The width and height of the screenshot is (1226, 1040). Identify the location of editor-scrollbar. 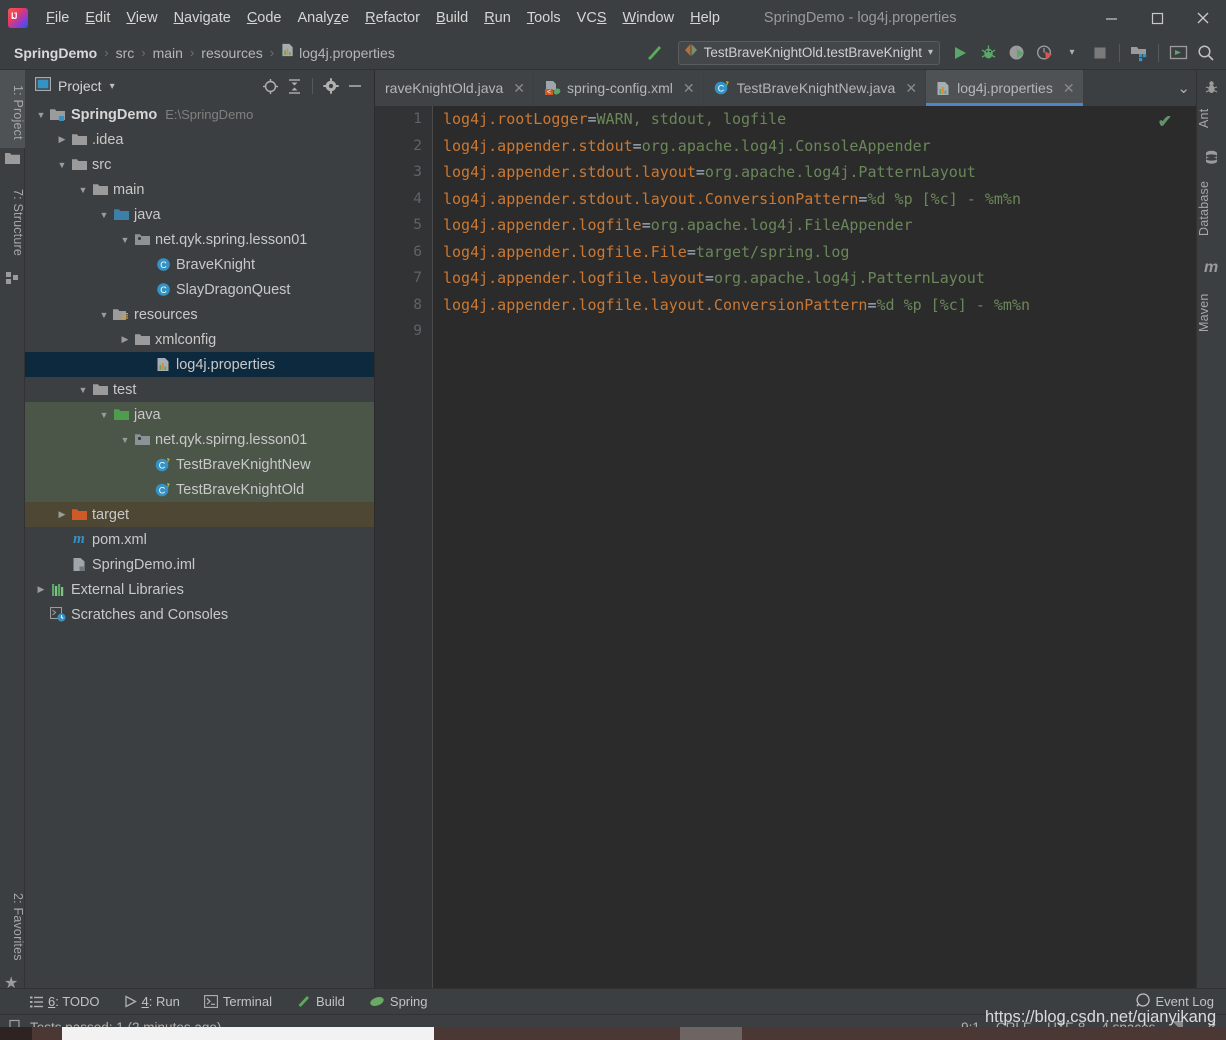
(1190, 565).